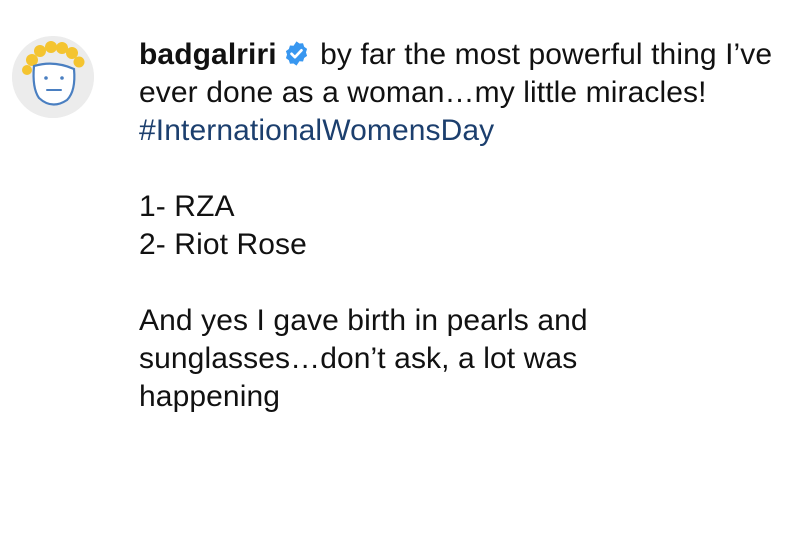 Image resolution: width=800 pixels, height=540 pixels. Describe the element at coordinates (223, 244) in the screenshot. I see `caption-list-item-2: 2- Riot Rose` at that location.